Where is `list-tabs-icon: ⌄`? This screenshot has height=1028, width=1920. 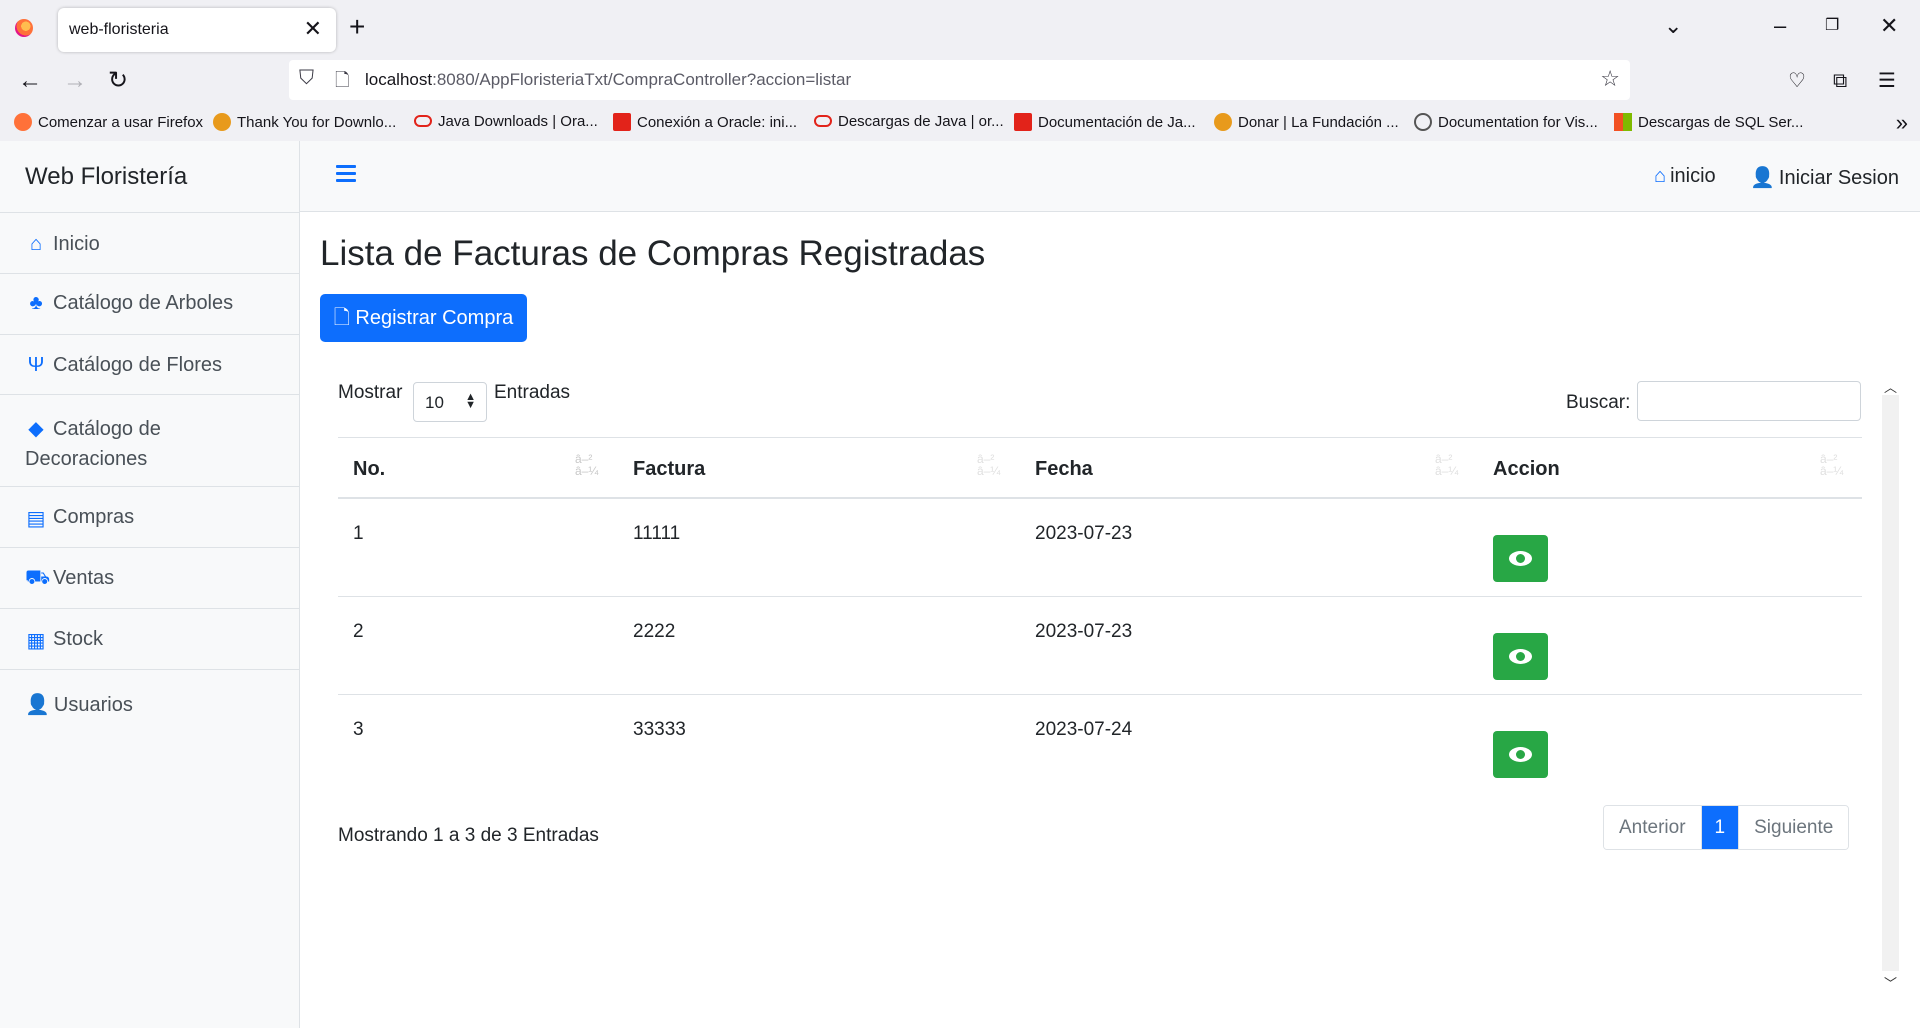
list-tabs-icon: ⌄ is located at coordinates (1673, 26).